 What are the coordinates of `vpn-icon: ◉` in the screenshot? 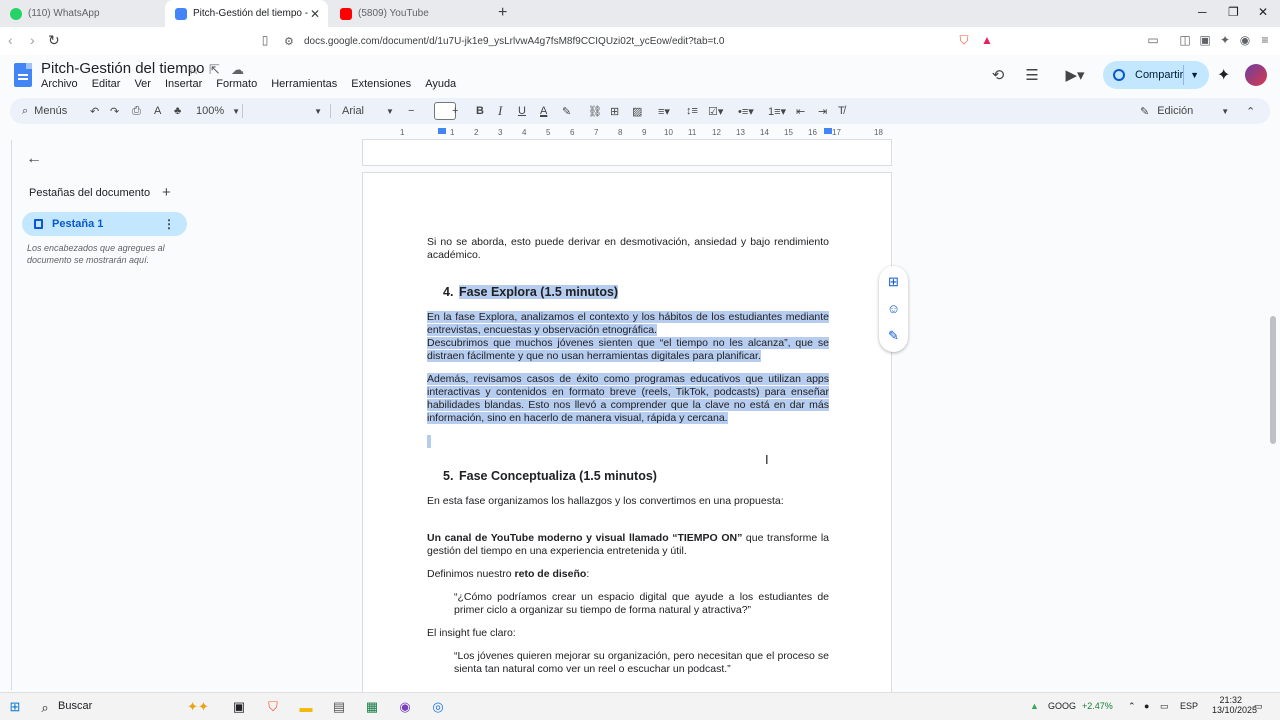 It's located at (1245, 40).